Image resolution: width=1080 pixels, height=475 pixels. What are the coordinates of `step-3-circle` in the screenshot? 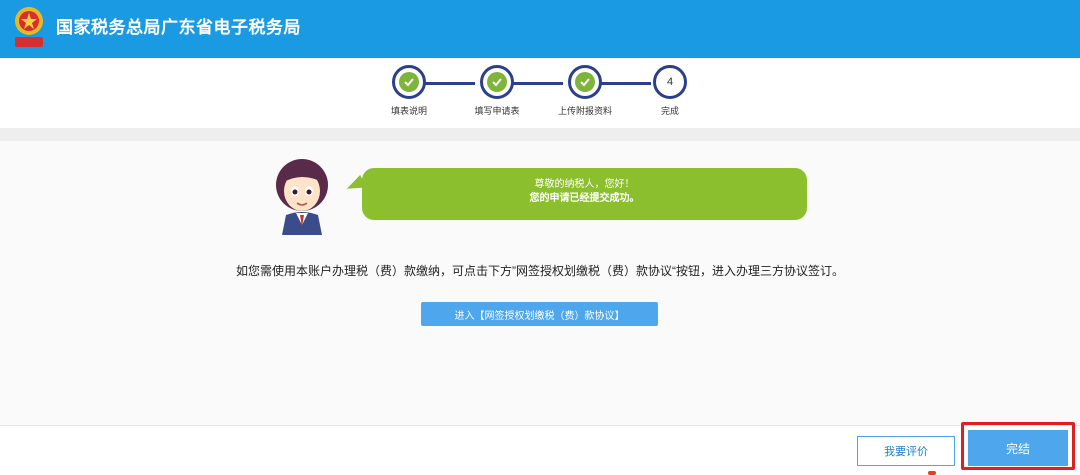 It's located at (585, 82).